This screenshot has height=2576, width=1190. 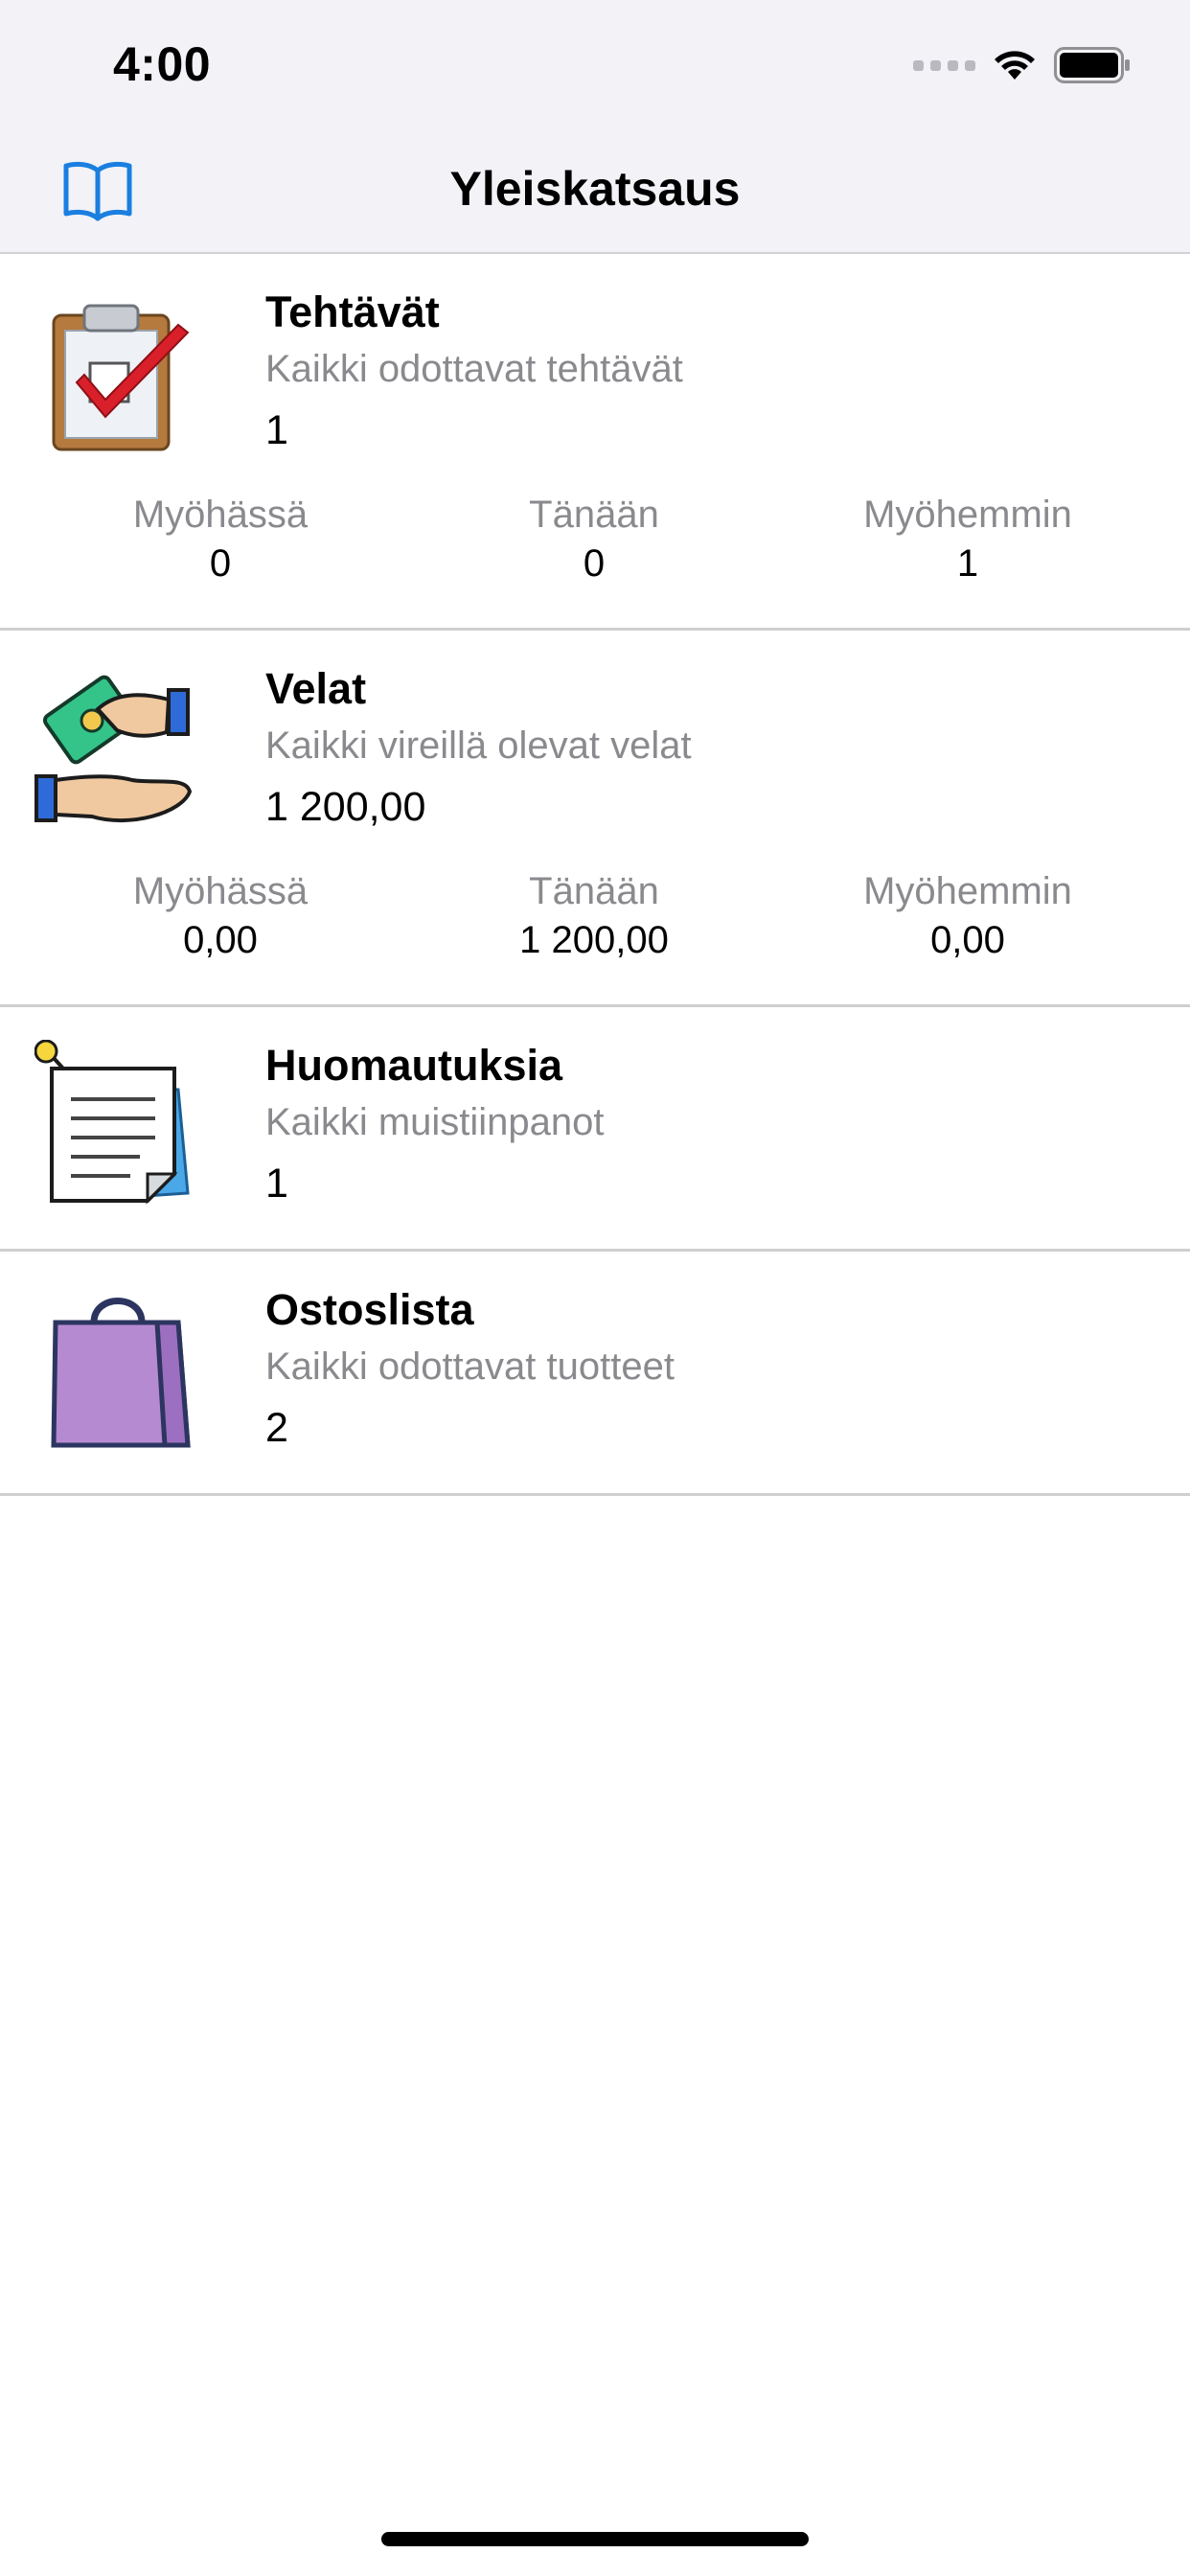 I want to click on tasks-stats: Myöhässä 0 Tänään 0 Myöhemmin 1, so click(x=595, y=546).